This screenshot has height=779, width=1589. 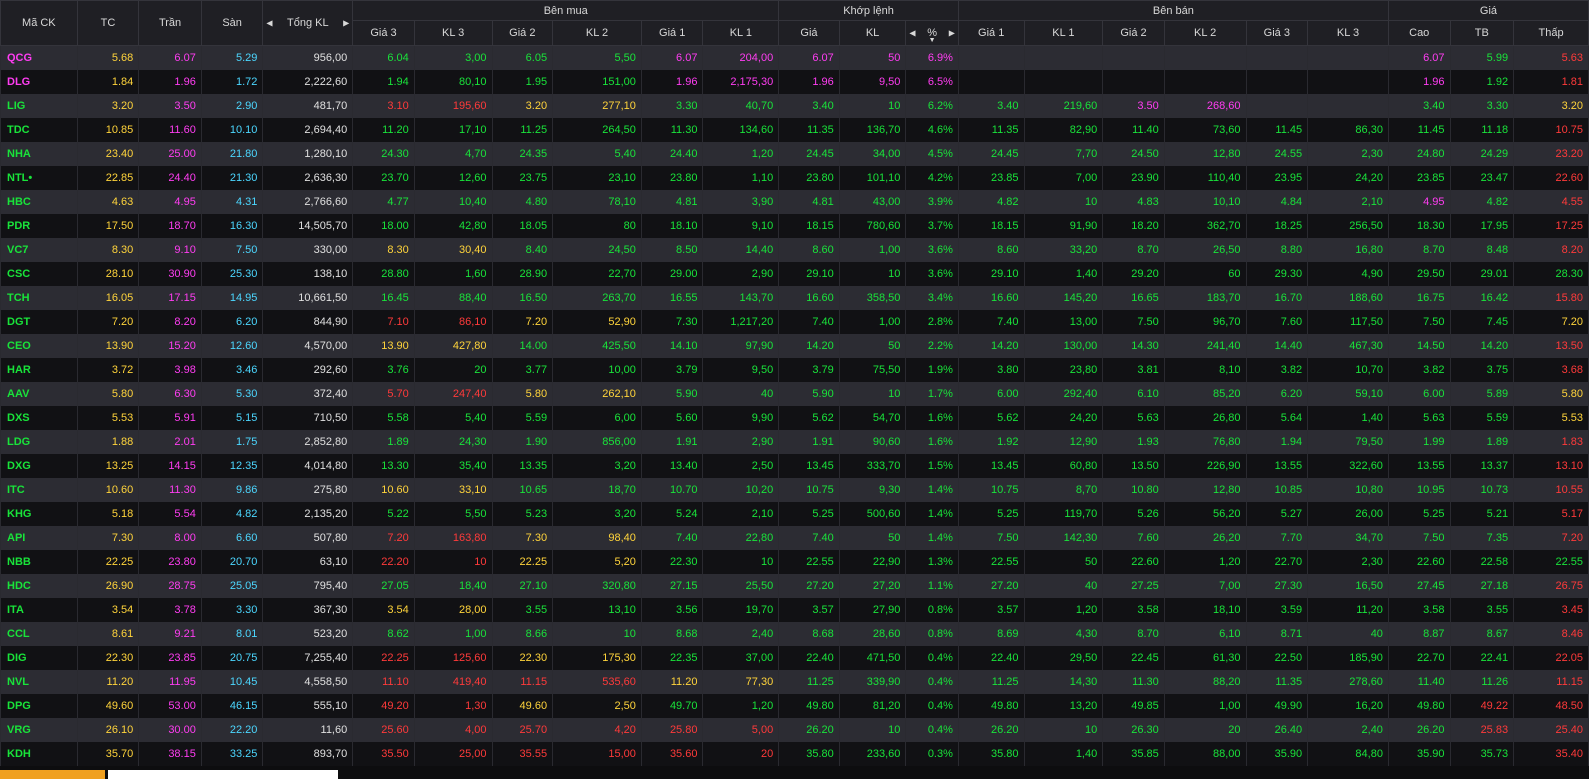 I want to click on bid-price-cell: 3.77, so click(x=522, y=370).